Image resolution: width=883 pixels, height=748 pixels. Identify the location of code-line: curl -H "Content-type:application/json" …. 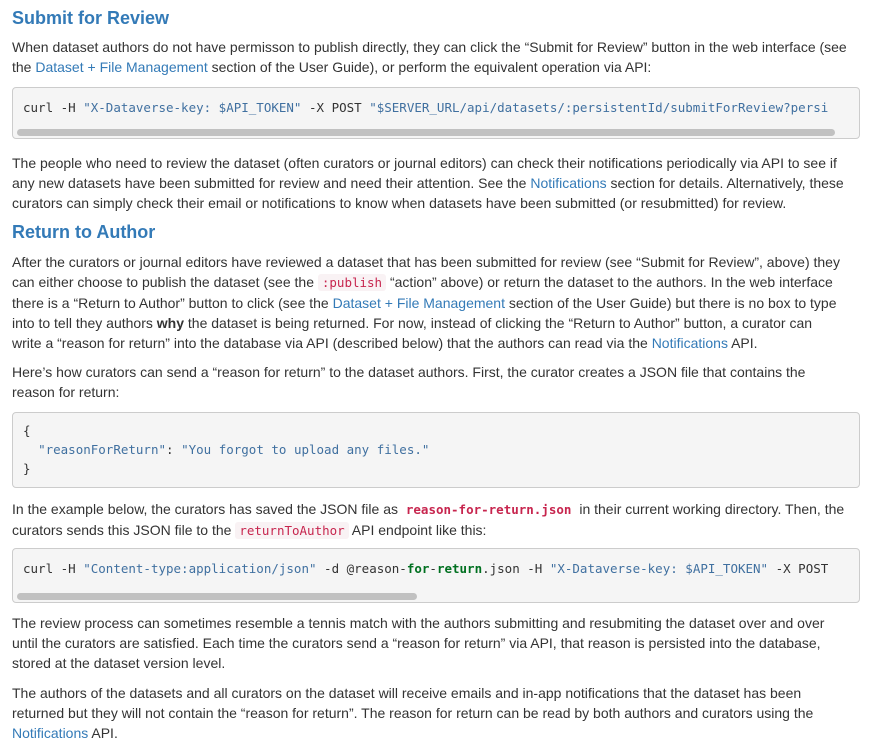
(425, 569).